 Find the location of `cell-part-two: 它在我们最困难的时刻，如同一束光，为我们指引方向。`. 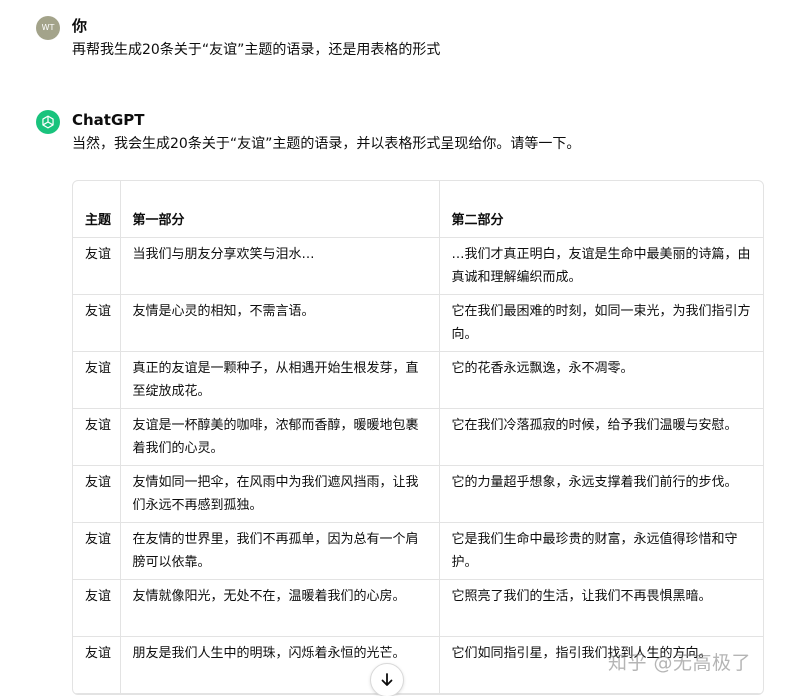

cell-part-two: 它在我们最困难的时刻，如同一束光，为我们指引方向。 is located at coordinates (601, 323).